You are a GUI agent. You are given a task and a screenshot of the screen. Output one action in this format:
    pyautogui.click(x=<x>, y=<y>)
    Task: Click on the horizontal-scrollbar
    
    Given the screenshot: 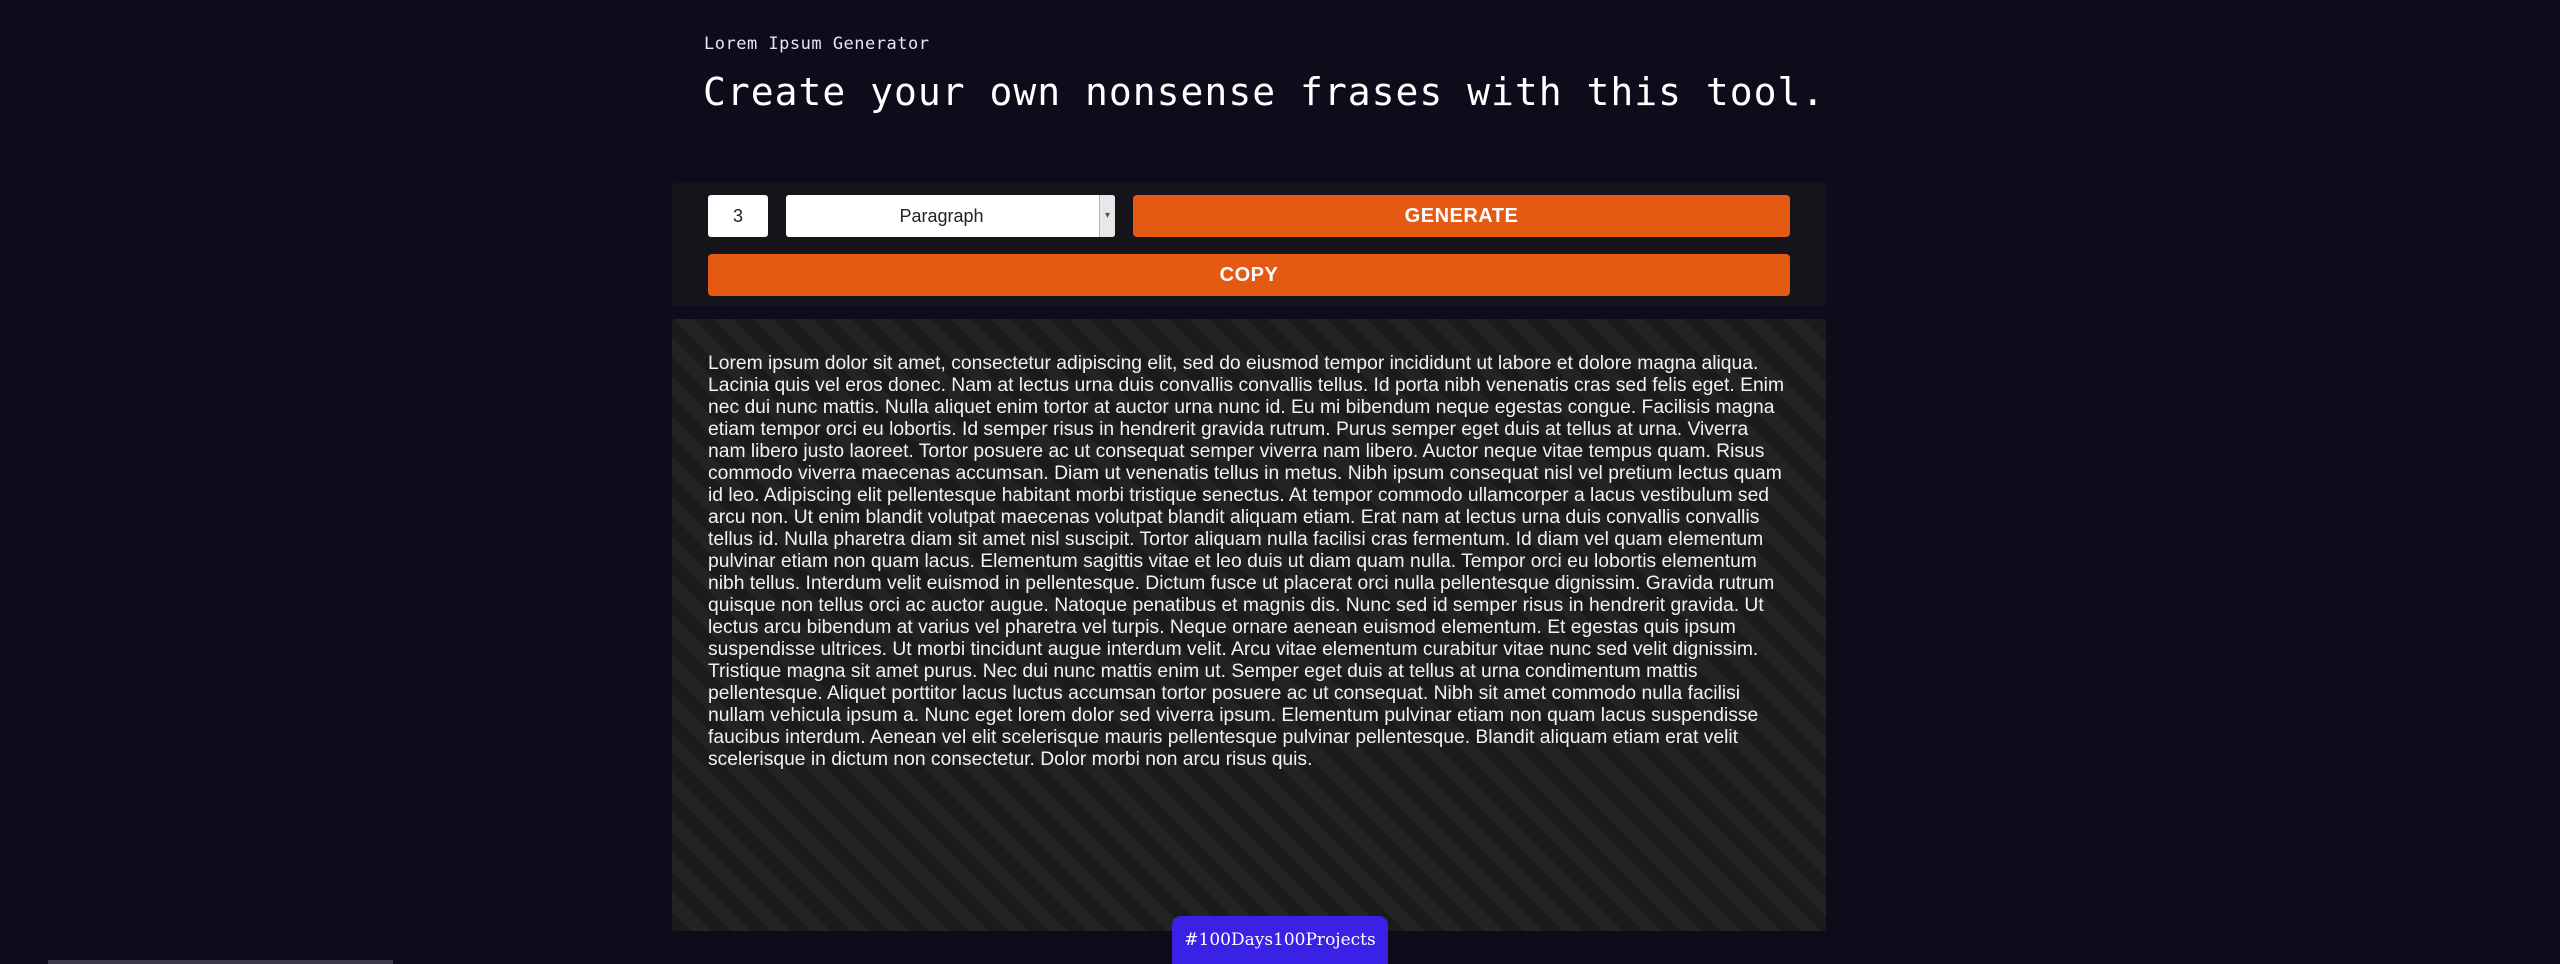 What is the action you would take?
    pyautogui.click(x=220, y=962)
    